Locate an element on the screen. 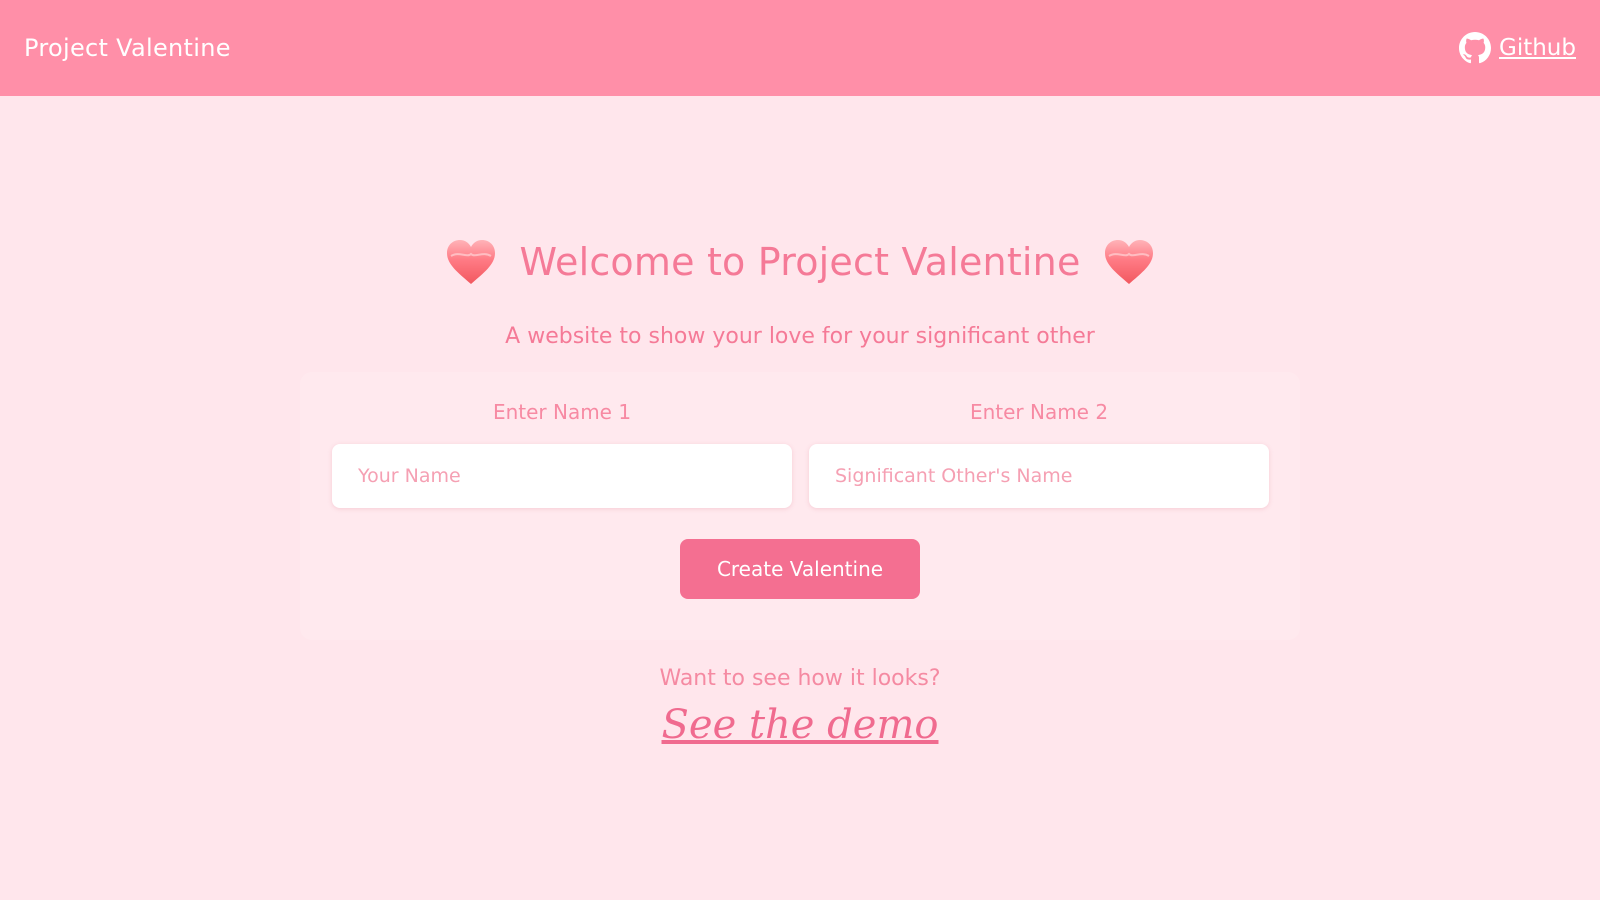  name1-input is located at coordinates (562, 476).